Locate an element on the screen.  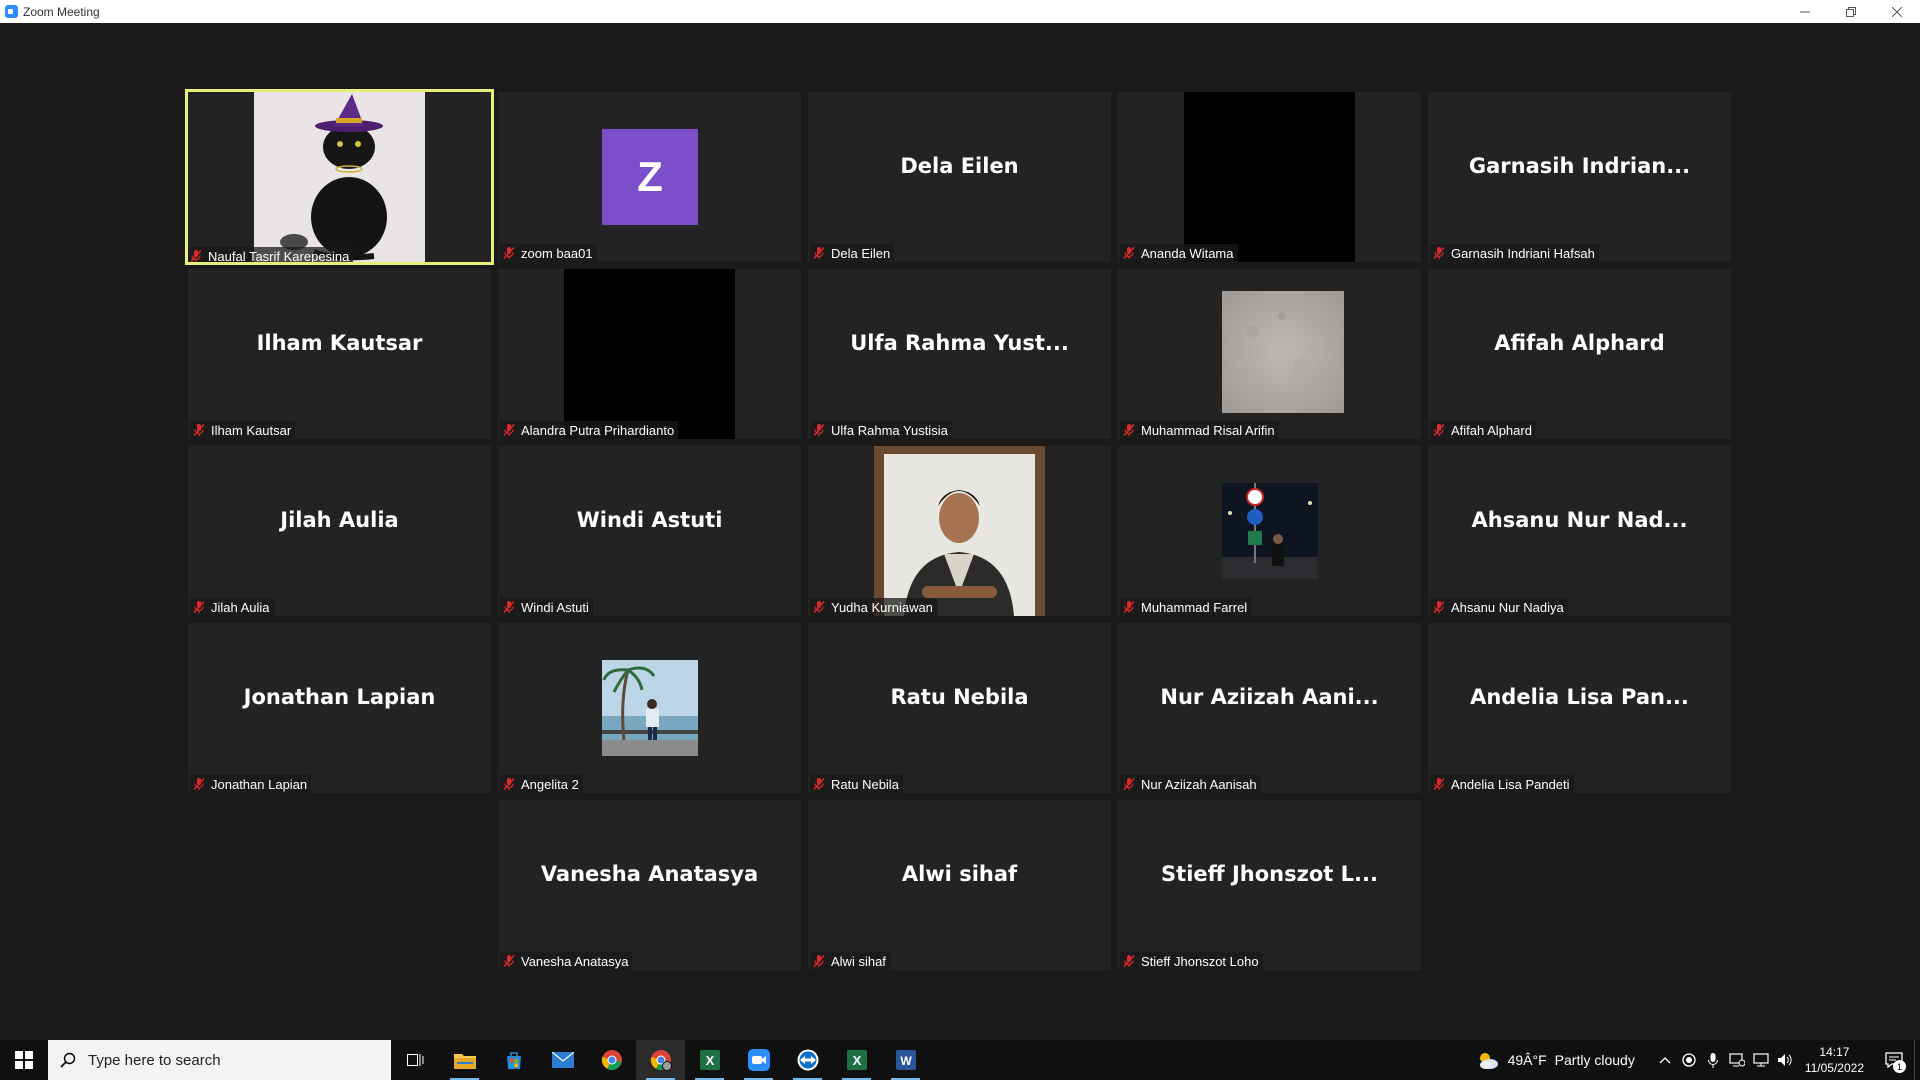
participant-name-tag: Stieff Jhonszot Loho is located at coordinates (1191, 961).